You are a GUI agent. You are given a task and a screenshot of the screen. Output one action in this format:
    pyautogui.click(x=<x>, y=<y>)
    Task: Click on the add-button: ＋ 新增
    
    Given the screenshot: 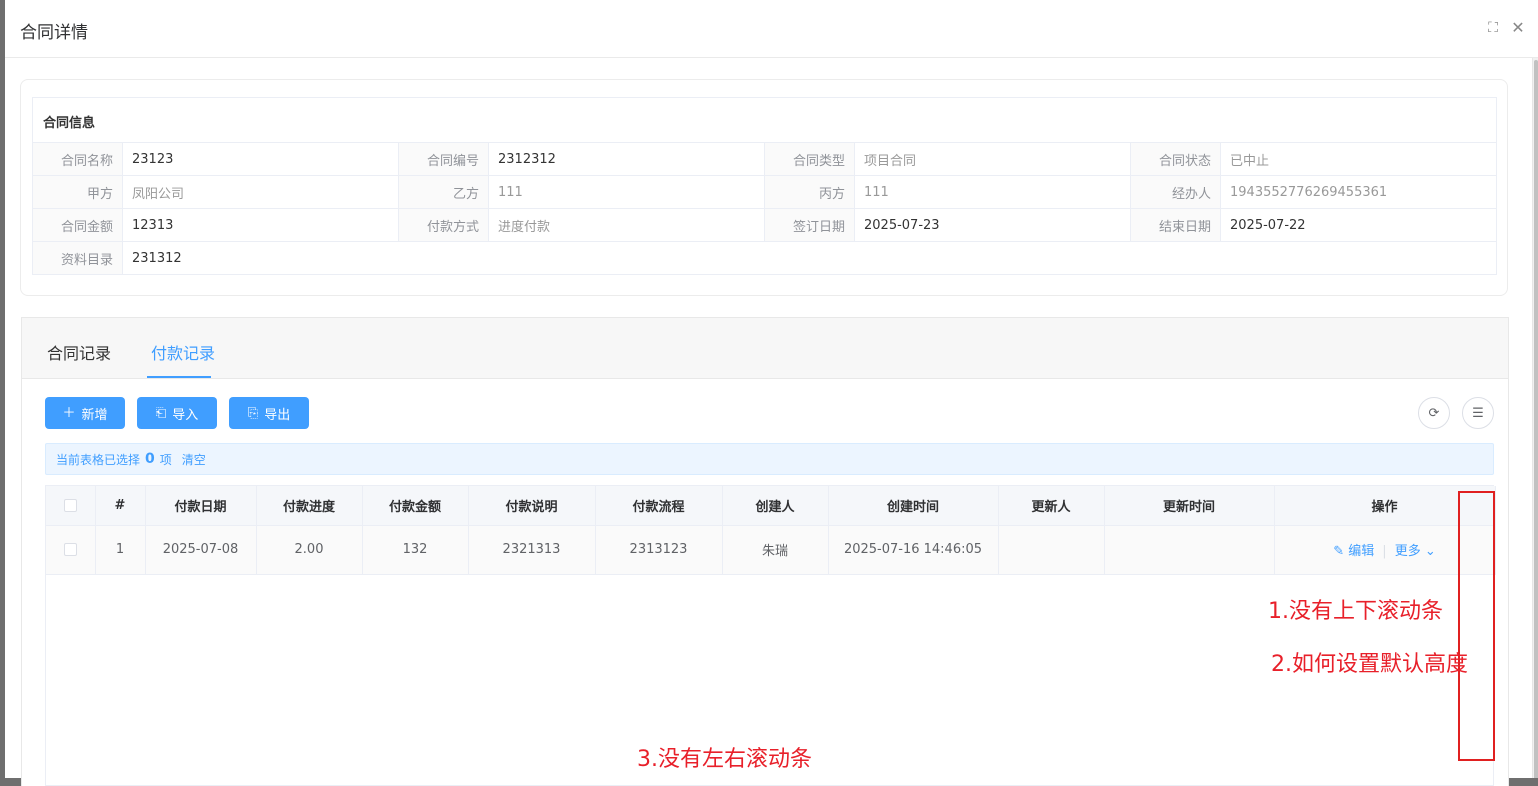 What is the action you would take?
    pyautogui.click(x=85, y=413)
    